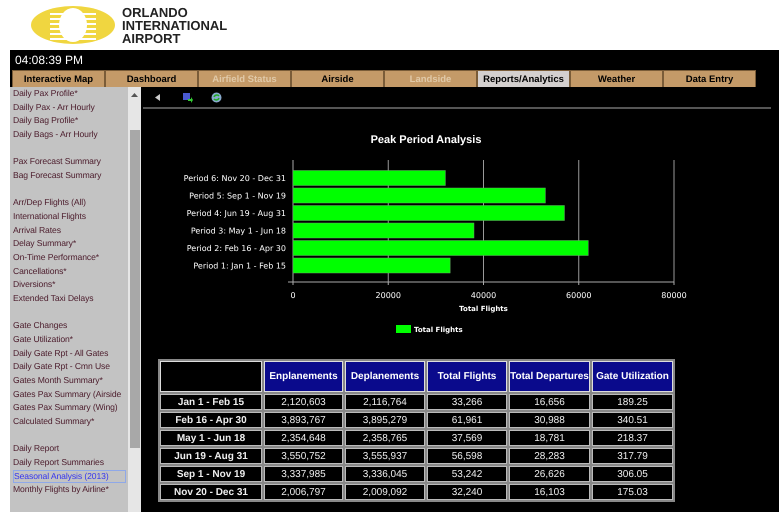 The image size is (779, 512). What do you see at coordinates (303, 456) in the screenshot?
I see `table-cell: 3,550,752` at bounding box center [303, 456].